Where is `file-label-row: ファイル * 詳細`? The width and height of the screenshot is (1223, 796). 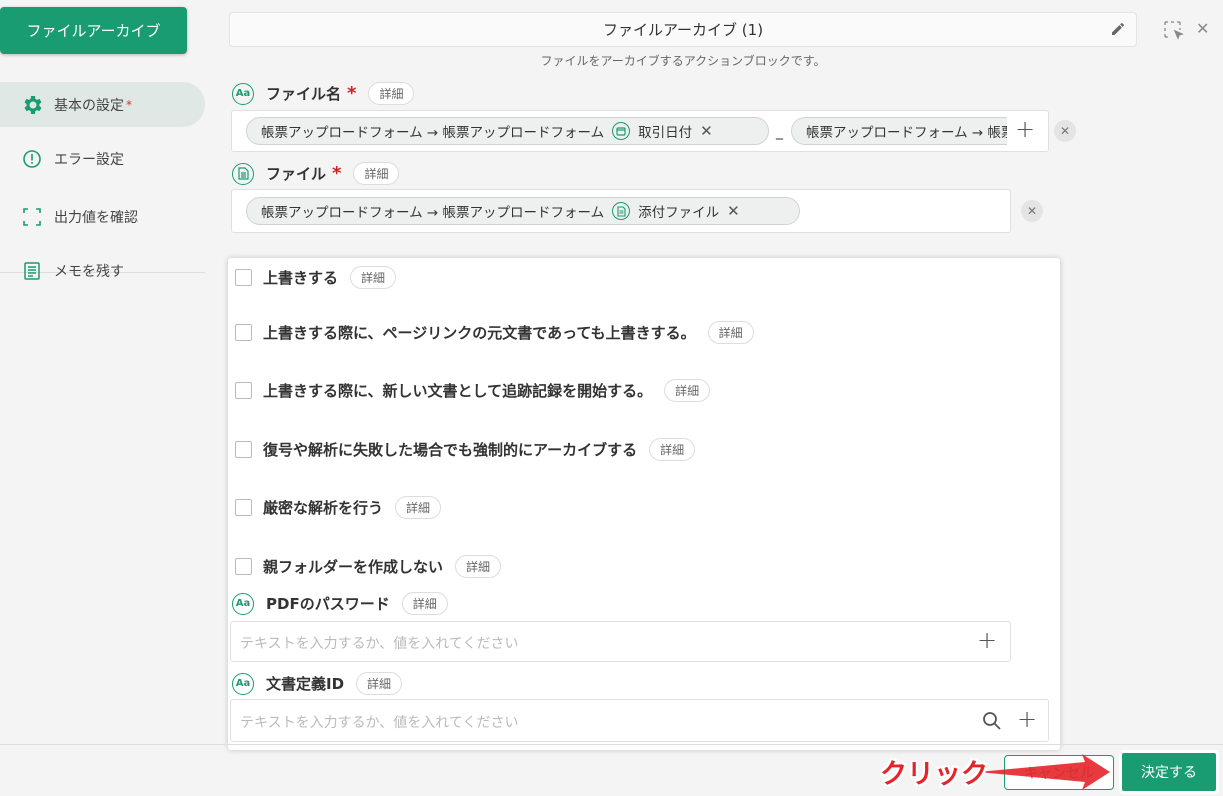 file-label-row: ファイル * 詳細 is located at coordinates (316, 173).